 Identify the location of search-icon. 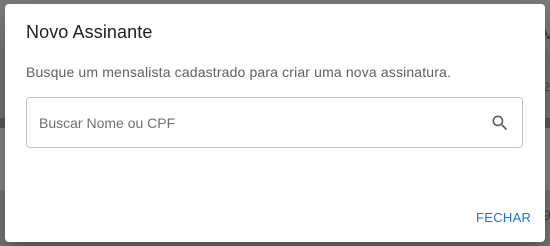
(500, 123).